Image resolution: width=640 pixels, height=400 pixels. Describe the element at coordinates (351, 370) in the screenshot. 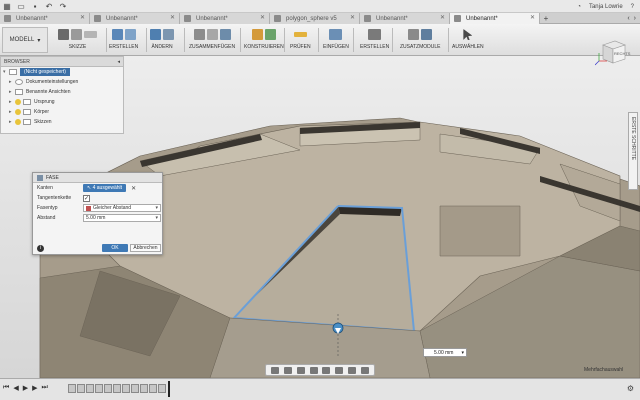

I see `grid-icon` at that location.